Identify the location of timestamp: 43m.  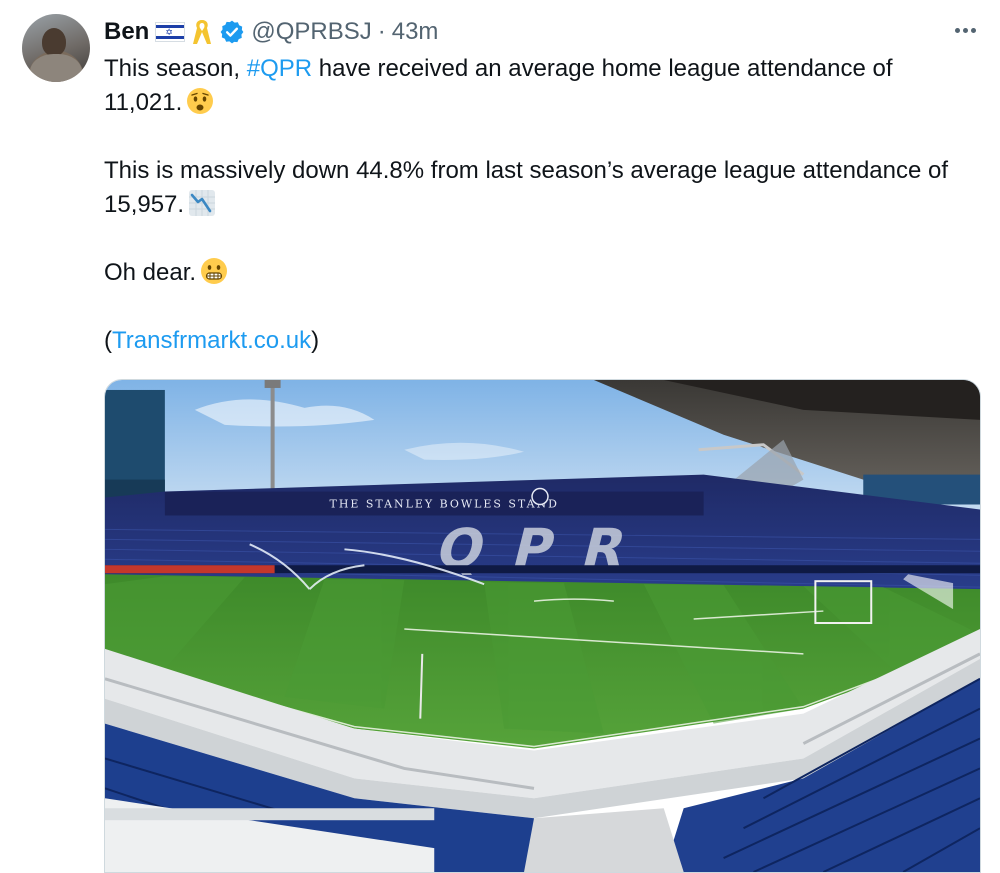
(415, 32).